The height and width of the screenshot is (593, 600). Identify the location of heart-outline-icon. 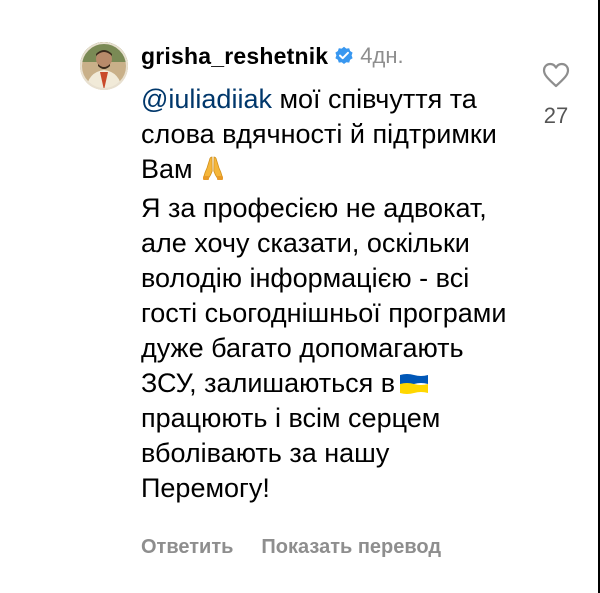
(556, 77).